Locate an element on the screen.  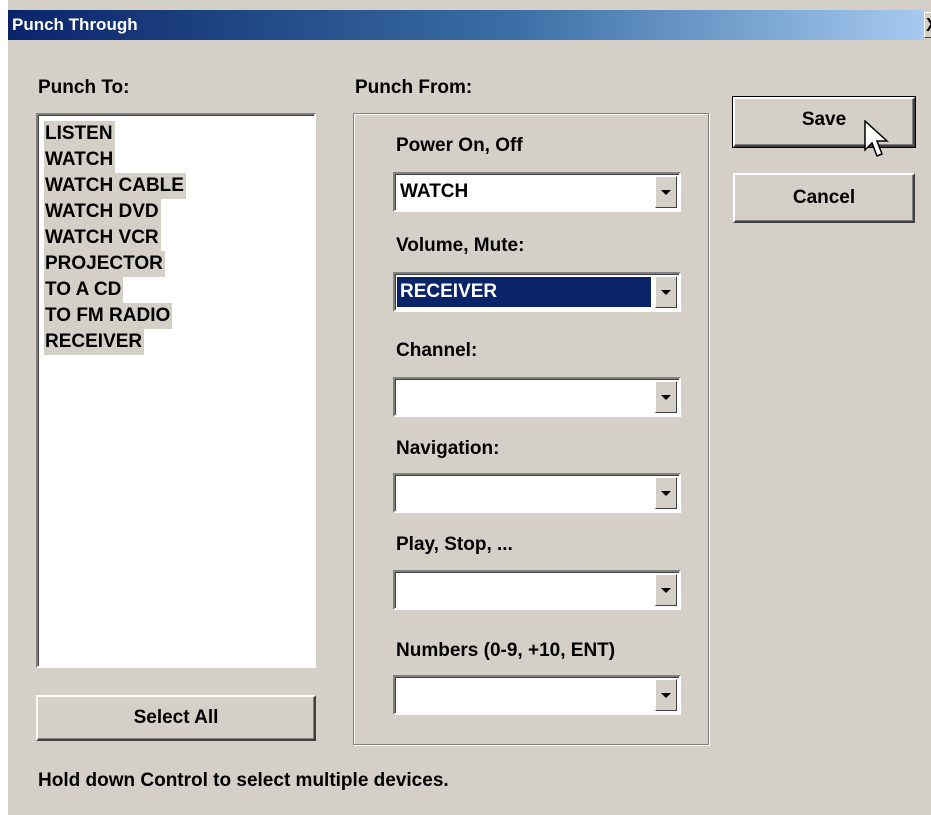
list-item-label: WATCH CABLE is located at coordinates (115, 186).